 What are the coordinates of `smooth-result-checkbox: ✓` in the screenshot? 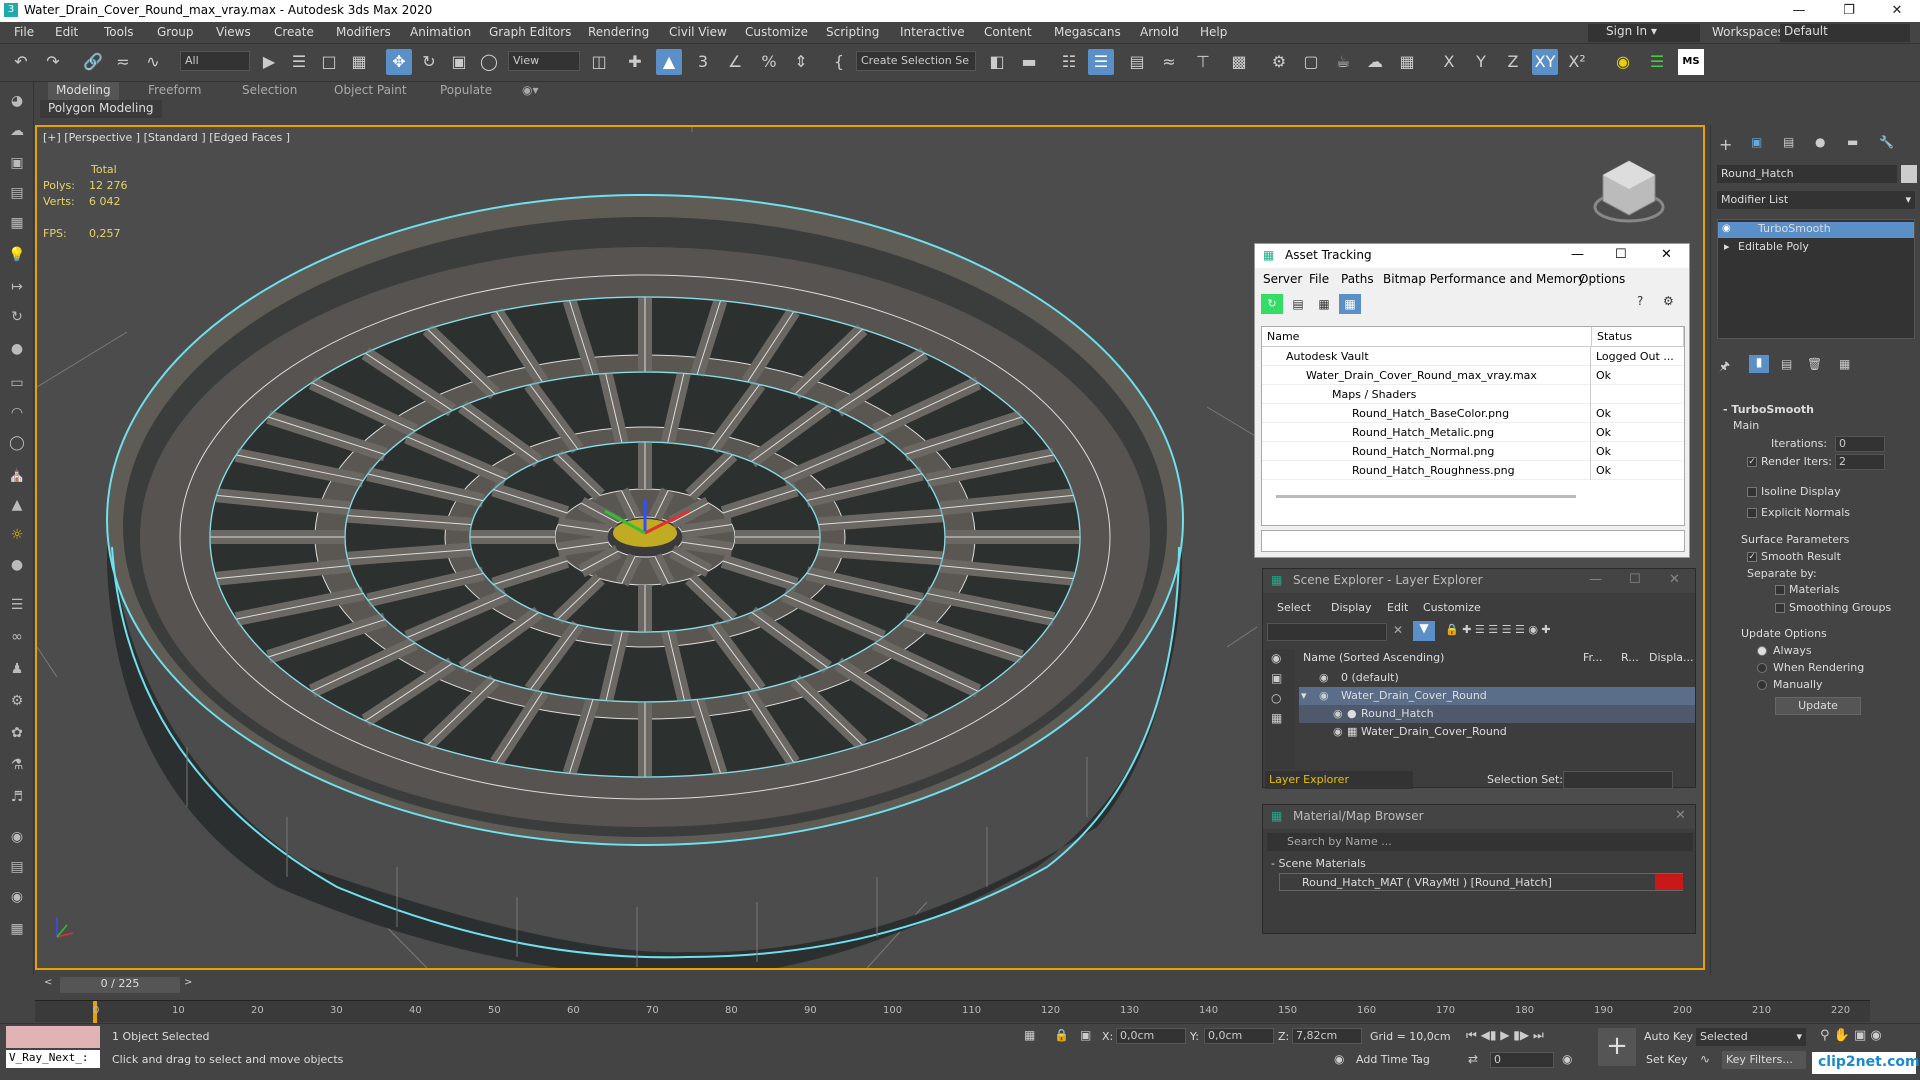 It's located at (1752, 557).